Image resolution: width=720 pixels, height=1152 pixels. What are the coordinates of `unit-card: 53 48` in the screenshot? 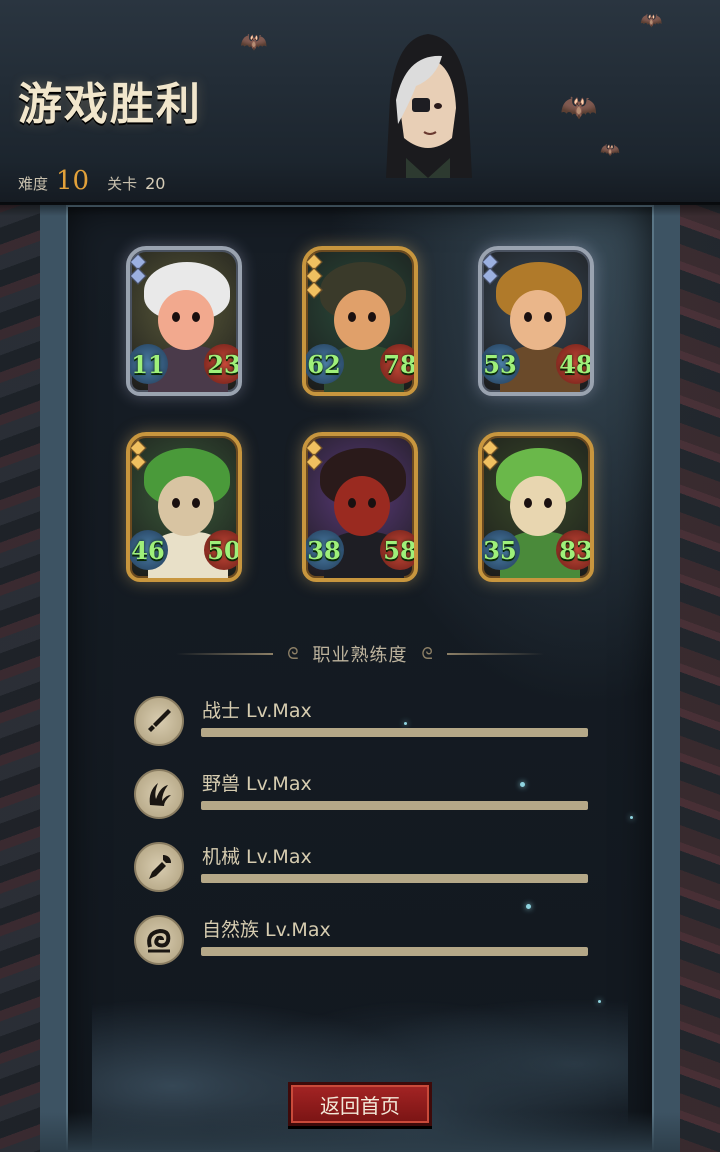 It's located at (536, 321).